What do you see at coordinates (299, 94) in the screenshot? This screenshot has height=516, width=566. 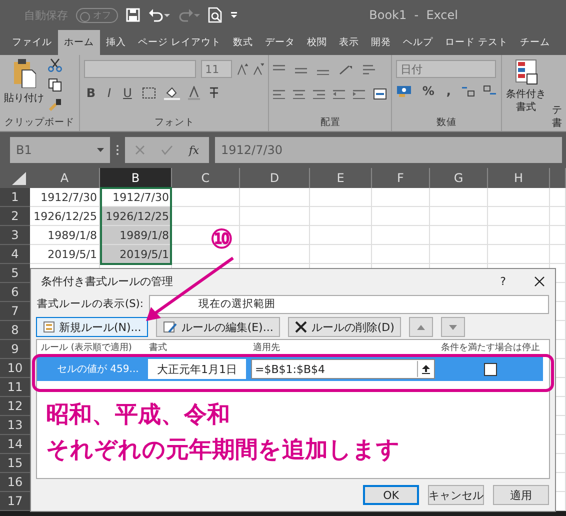 I see `align-center-icon` at bounding box center [299, 94].